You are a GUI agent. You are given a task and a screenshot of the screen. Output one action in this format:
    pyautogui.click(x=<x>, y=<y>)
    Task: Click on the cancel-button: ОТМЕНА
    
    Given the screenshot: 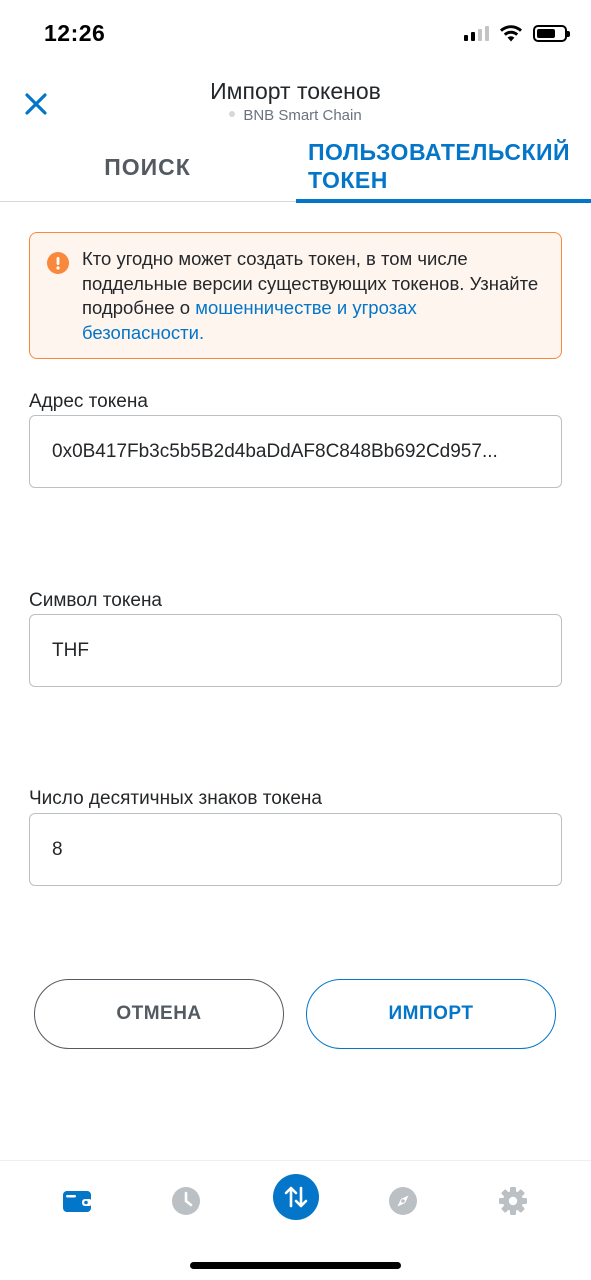 What is the action you would take?
    pyautogui.click(x=159, y=1014)
    